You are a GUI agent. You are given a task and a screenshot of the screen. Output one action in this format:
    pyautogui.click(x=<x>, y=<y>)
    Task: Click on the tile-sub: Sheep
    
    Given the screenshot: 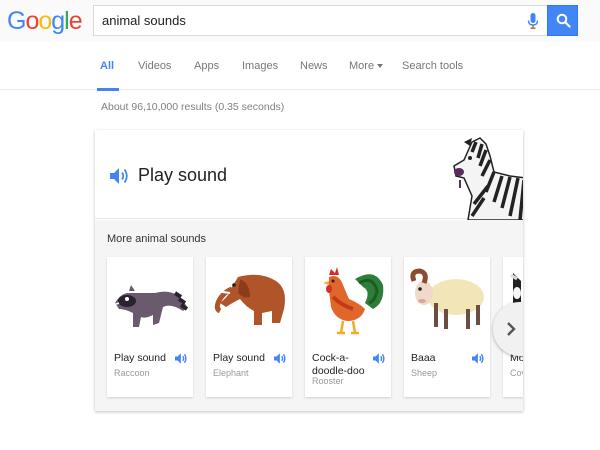 What is the action you would take?
    pyautogui.click(x=424, y=373)
    